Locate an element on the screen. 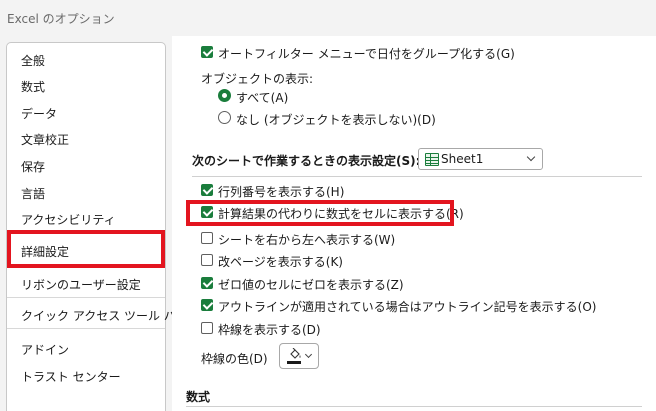 The height and width of the screenshot is (411, 656). sidebar-item-addins: アドイン is located at coordinates (45, 349).